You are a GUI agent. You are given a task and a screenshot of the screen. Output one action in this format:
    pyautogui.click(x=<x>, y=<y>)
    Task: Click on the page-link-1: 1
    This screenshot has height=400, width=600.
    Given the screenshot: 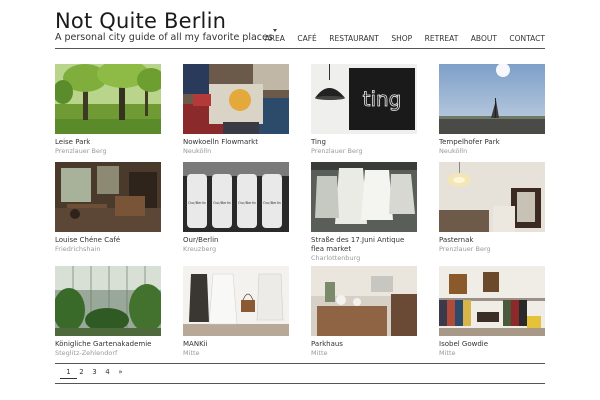 What is the action you would take?
    pyautogui.click(x=68, y=373)
    